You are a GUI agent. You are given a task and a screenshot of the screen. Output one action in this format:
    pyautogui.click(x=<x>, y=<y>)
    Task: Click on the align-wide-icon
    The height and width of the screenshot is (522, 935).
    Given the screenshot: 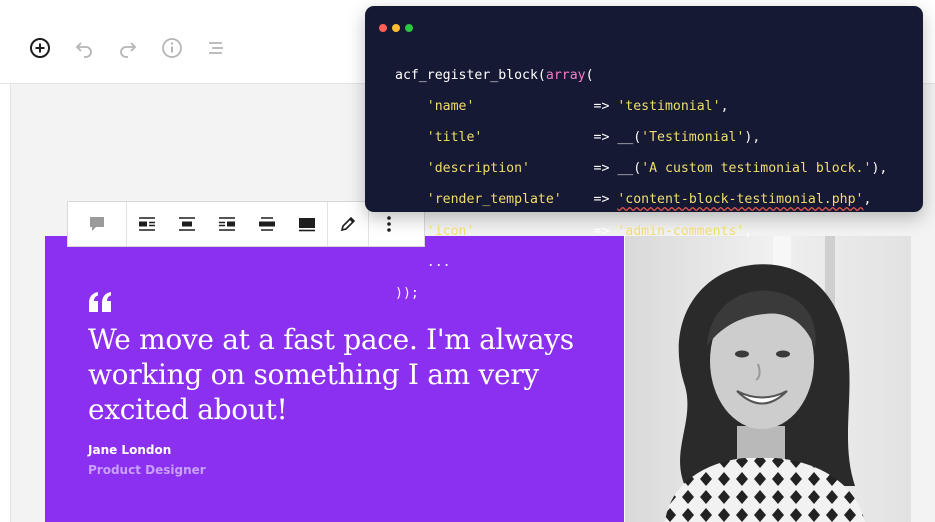 What is the action you would take?
    pyautogui.click(x=267, y=224)
    